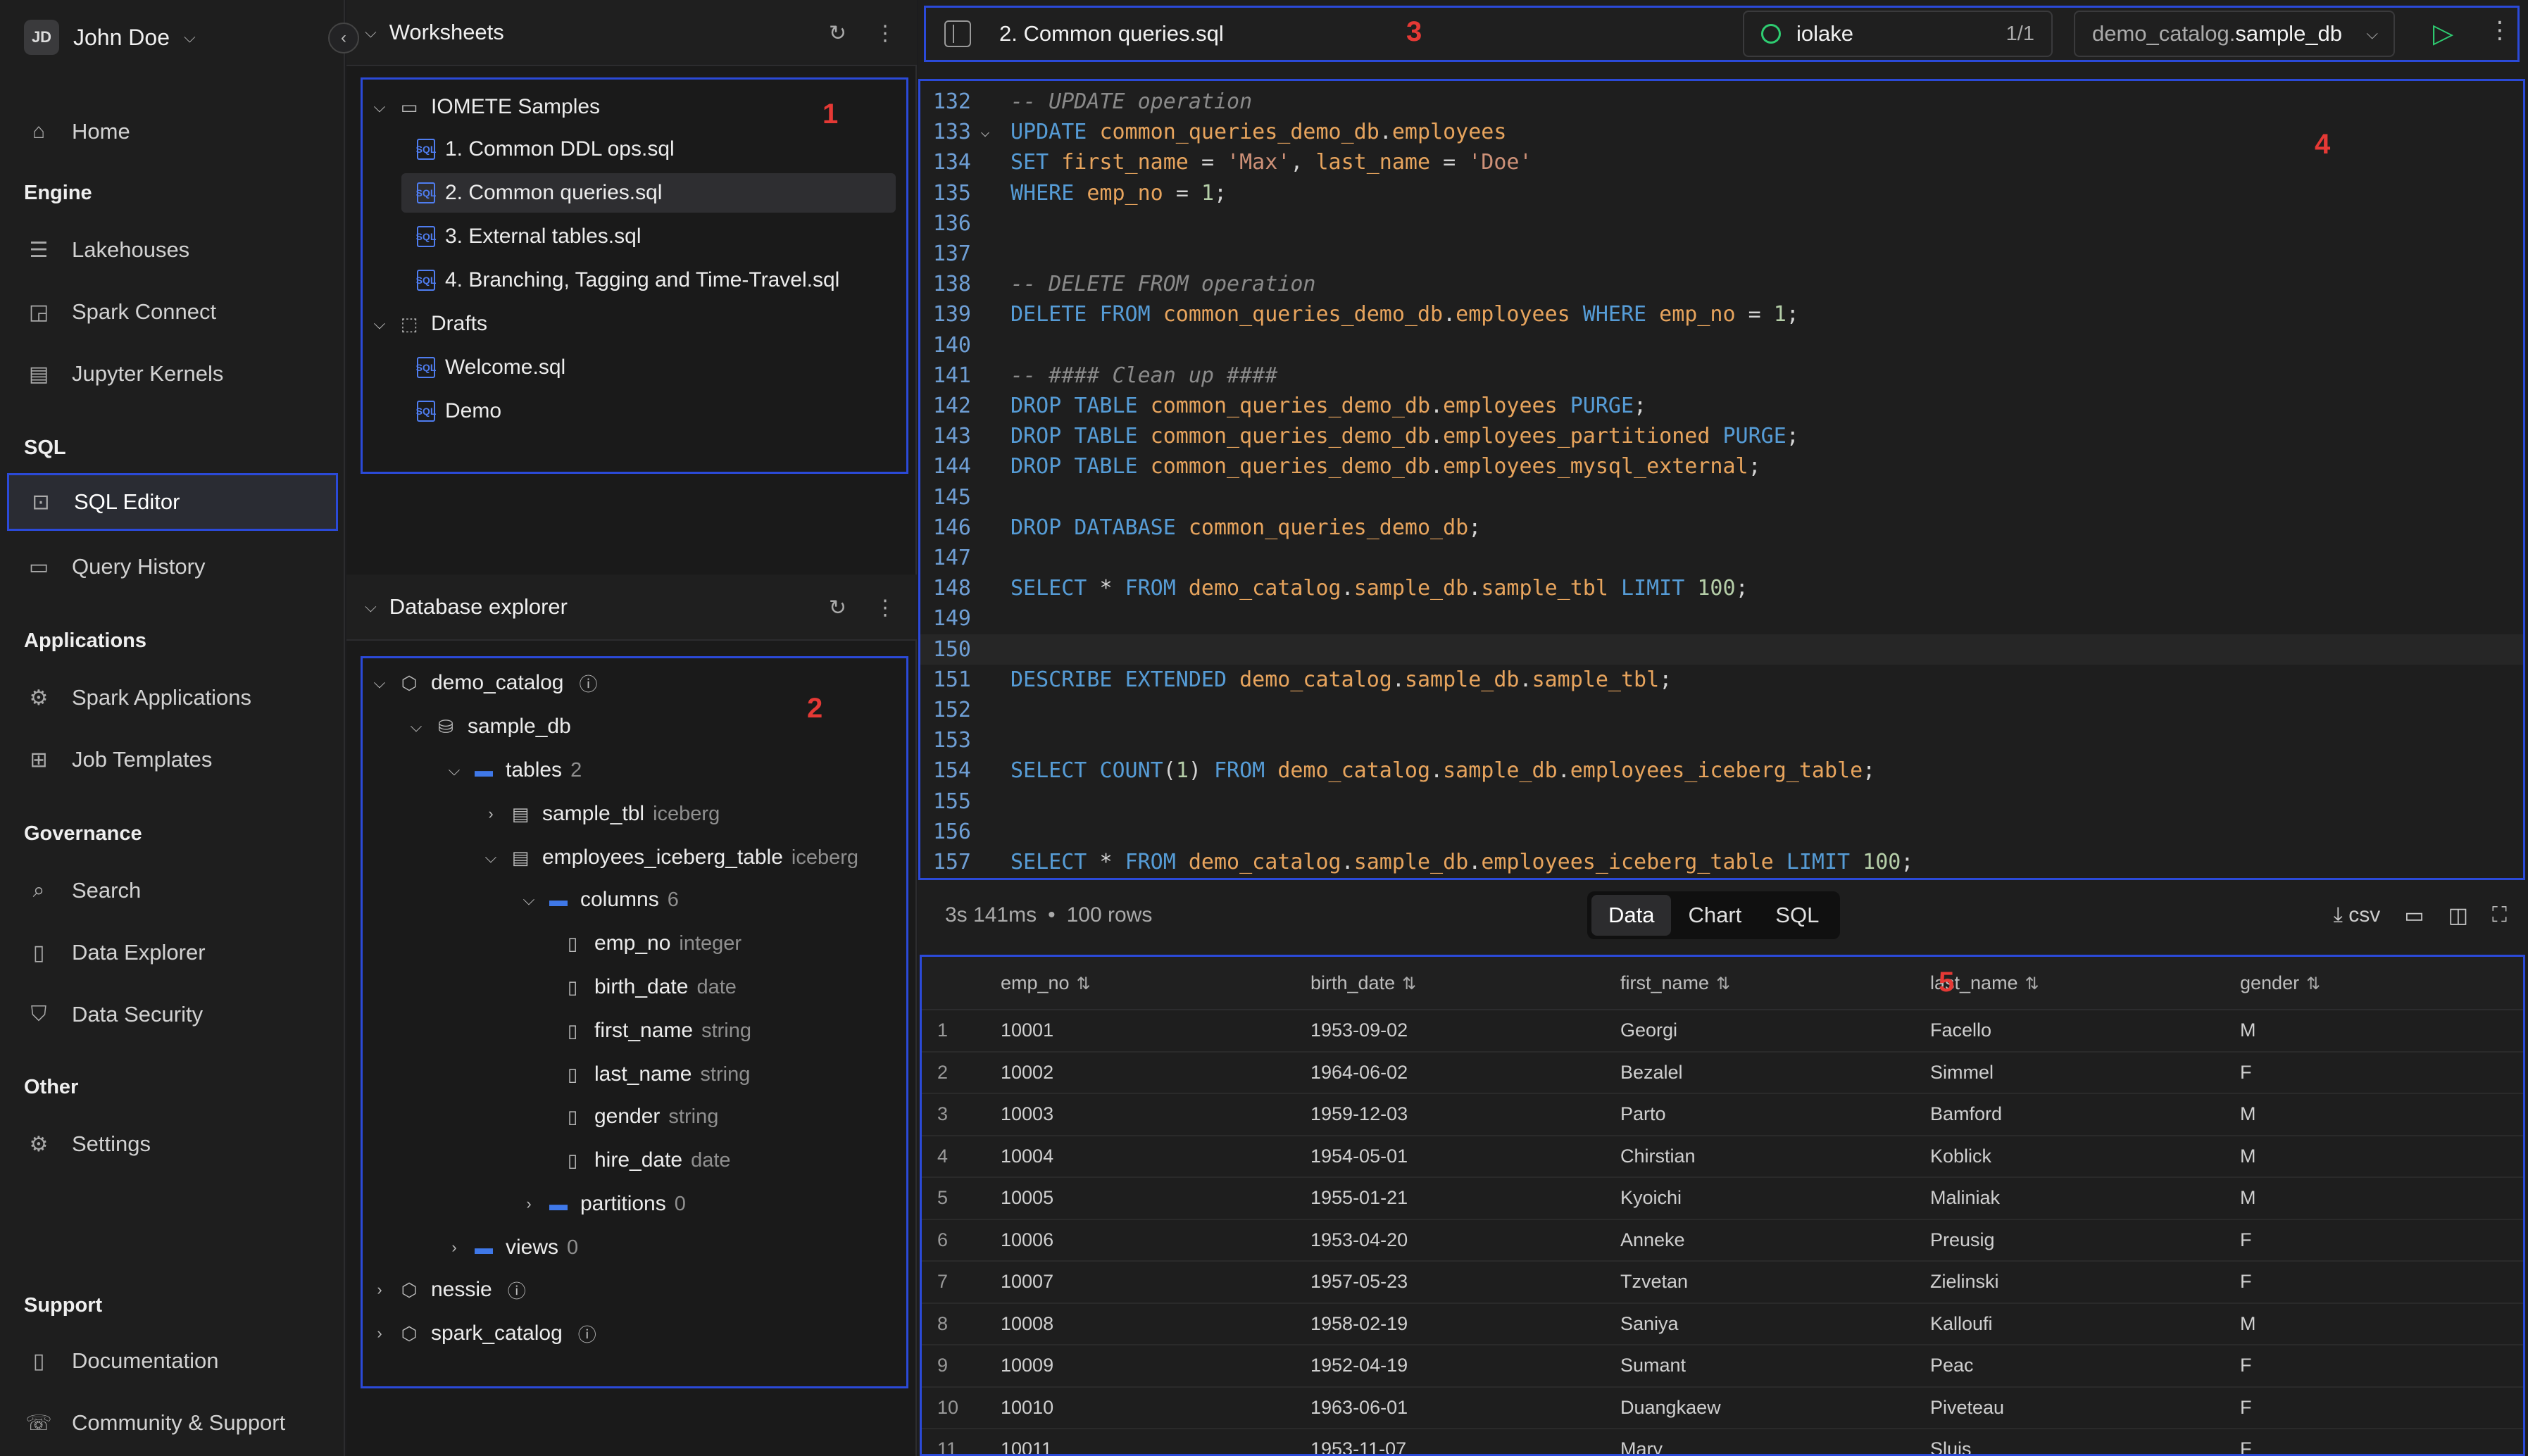  Describe the element at coordinates (1721, 710) in the screenshot. I see `code-line: 152` at that location.